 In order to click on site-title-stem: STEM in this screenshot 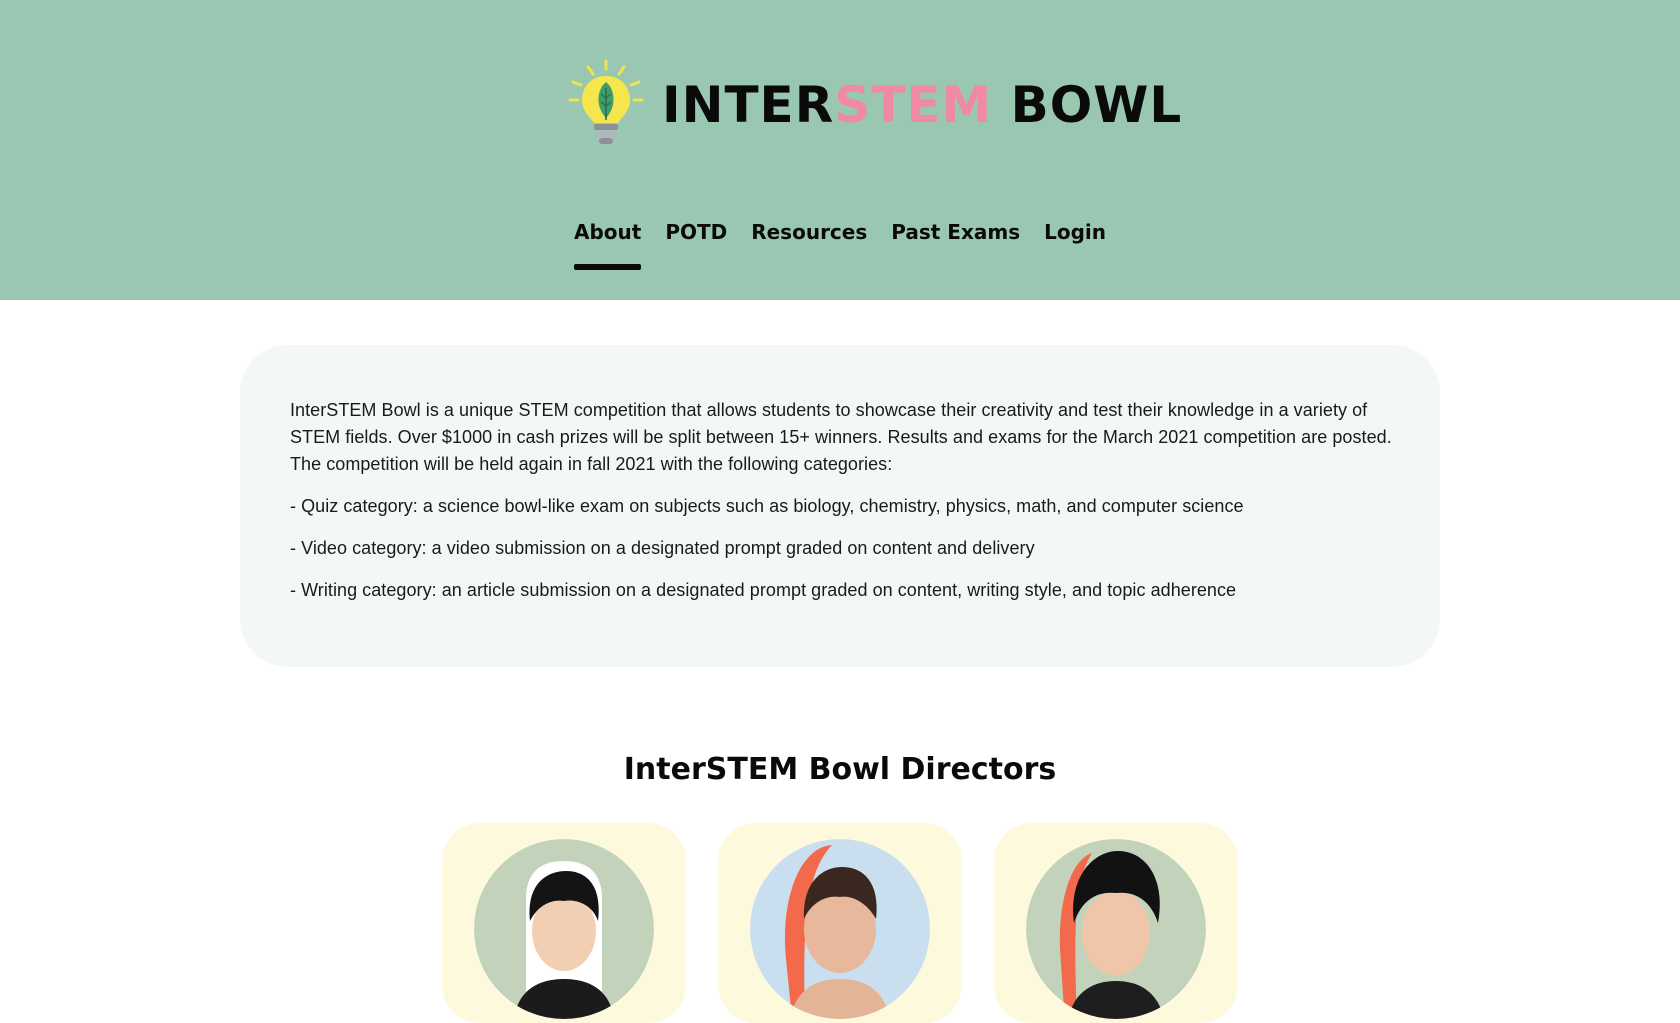, I will do `click(913, 105)`.